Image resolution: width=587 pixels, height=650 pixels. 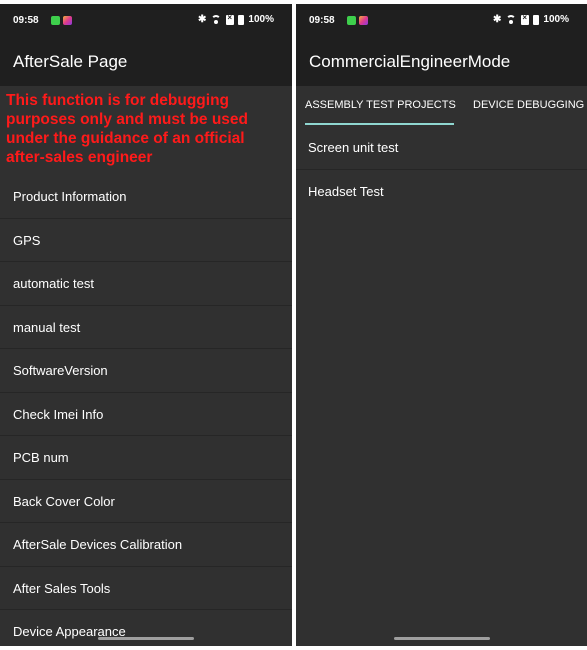 What do you see at coordinates (146, 501) in the screenshot?
I see `menu-item-back-cover-color: Back Cover Color` at bounding box center [146, 501].